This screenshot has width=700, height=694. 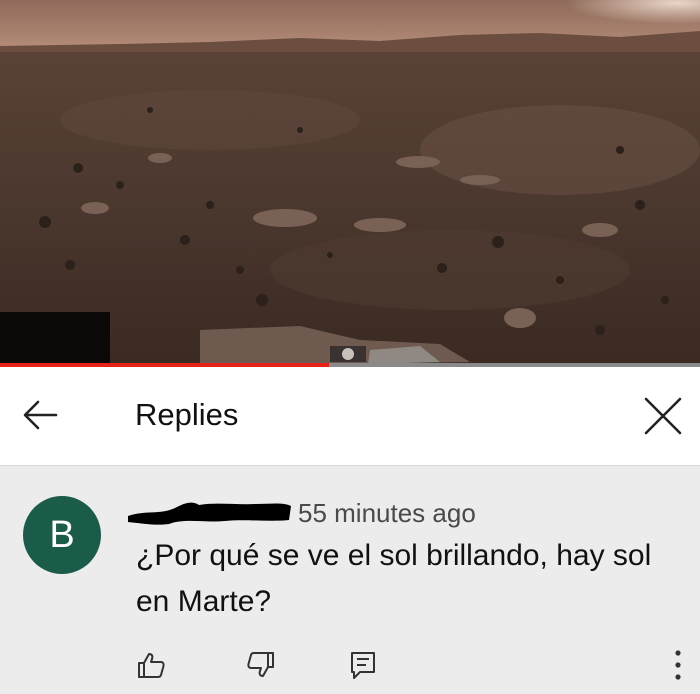 What do you see at coordinates (663, 416) in the screenshot?
I see `close-icon` at bounding box center [663, 416].